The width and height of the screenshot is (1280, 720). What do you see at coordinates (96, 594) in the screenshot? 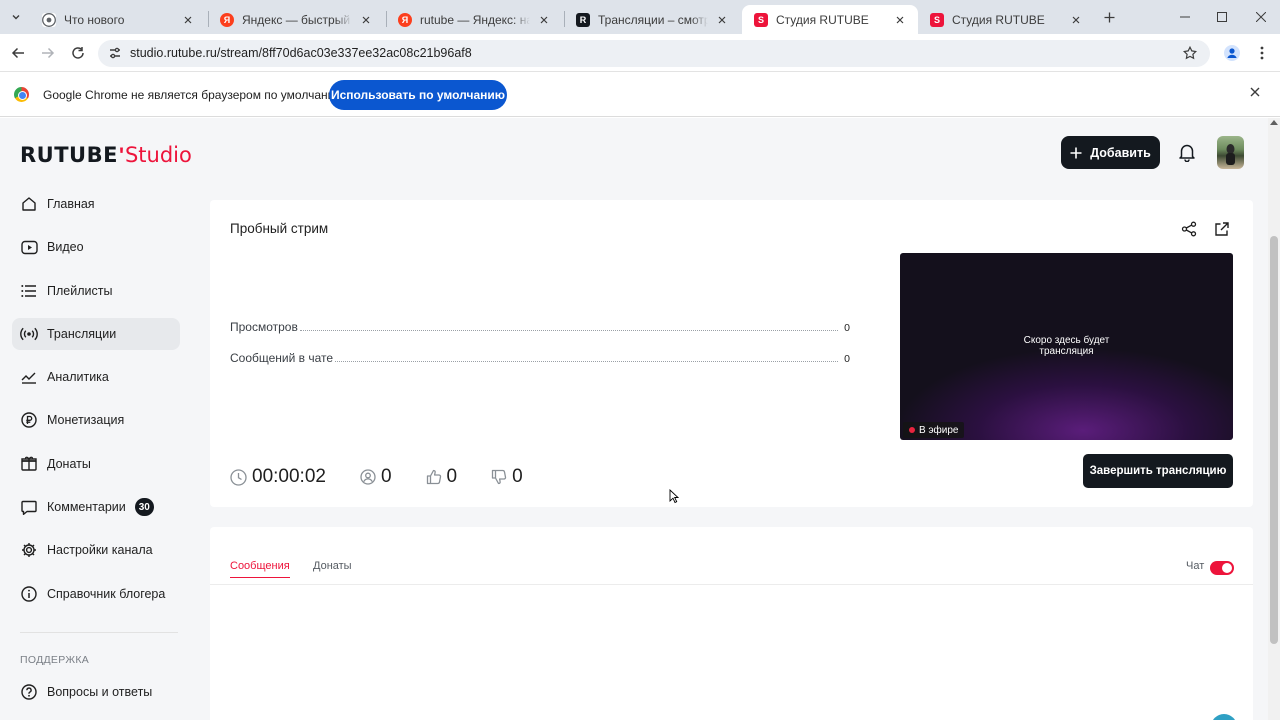
I see `sidebar-item-blogger-guide: Справочник блогера` at bounding box center [96, 594].